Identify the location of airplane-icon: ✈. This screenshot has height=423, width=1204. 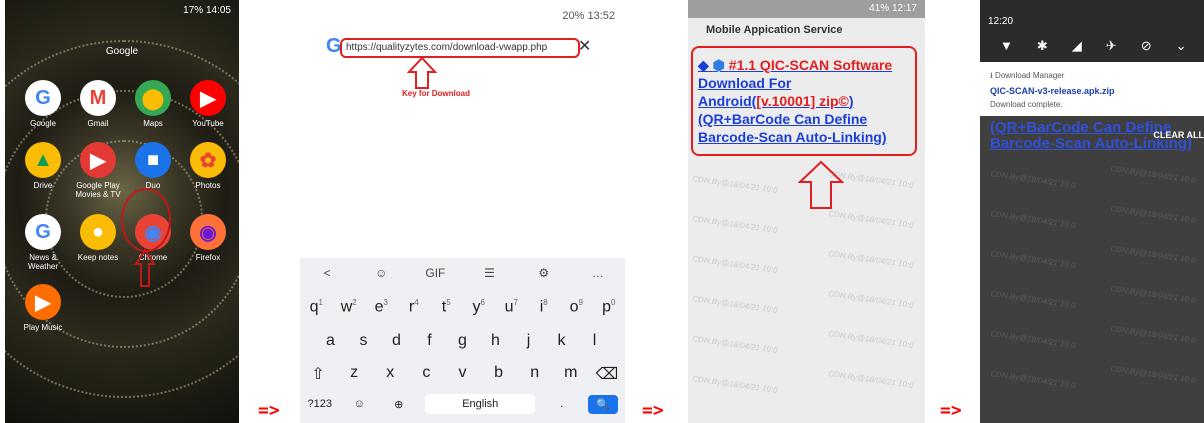
(1111, 46).